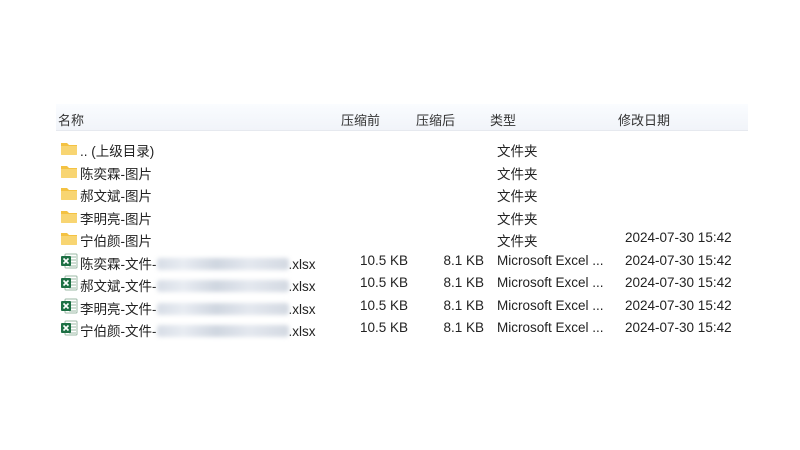 Image resolution: width=800 pixels, height=450 pixels. I want to click on file-name: 宁伯颜-文件- .xlsx, so click(198, 330).